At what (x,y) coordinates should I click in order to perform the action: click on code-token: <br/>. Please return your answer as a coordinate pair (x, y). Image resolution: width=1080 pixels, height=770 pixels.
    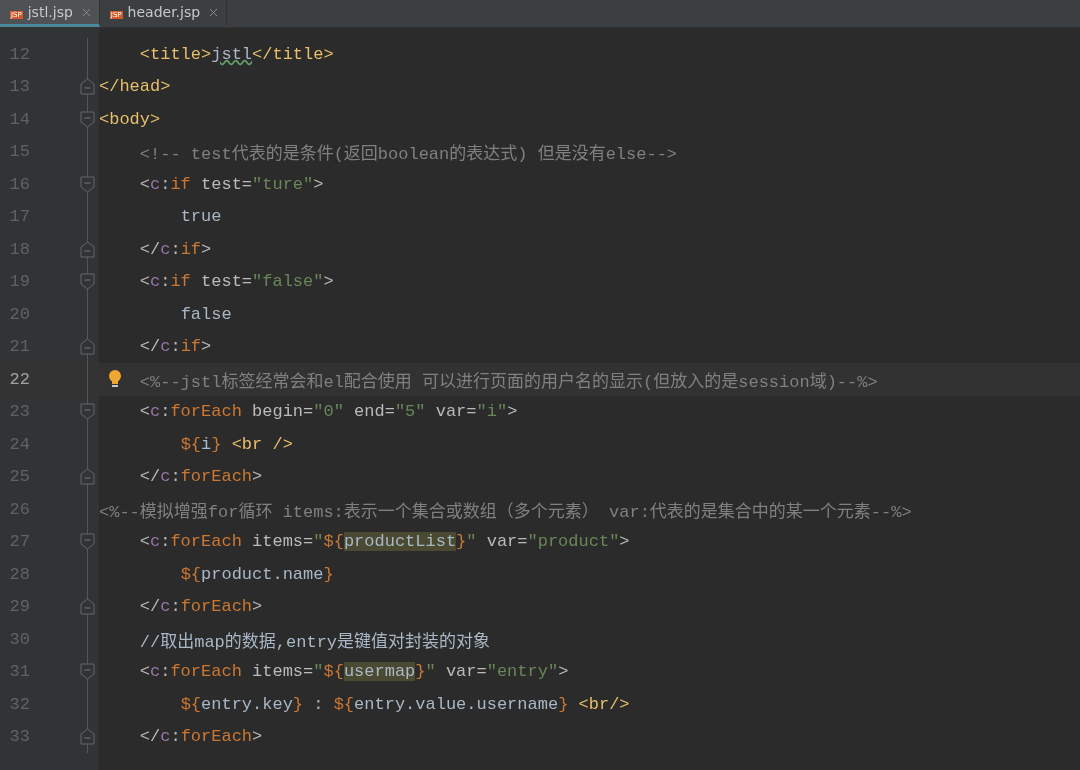
    Looking at the image, I should click on (604, 704).